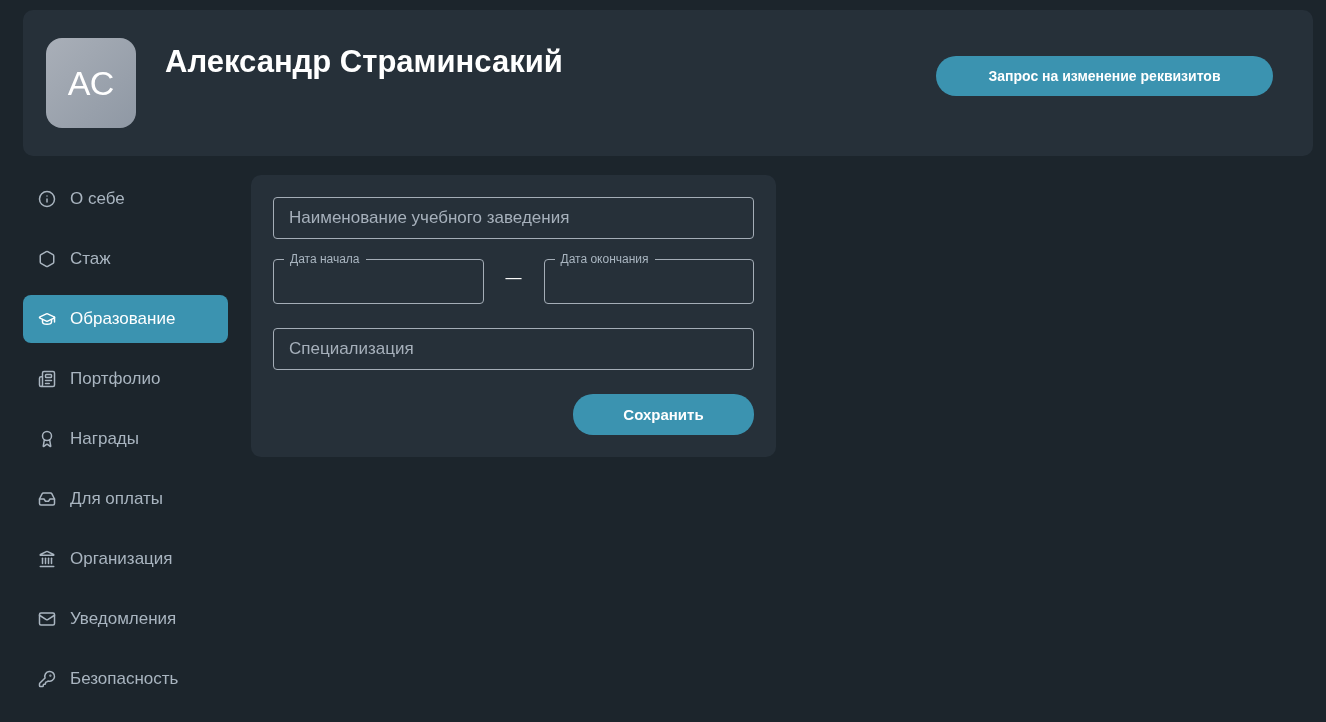 Image resolution: width=1326 pixels, height=722 pixels. I want to click on info-icon, so click(47, 199).